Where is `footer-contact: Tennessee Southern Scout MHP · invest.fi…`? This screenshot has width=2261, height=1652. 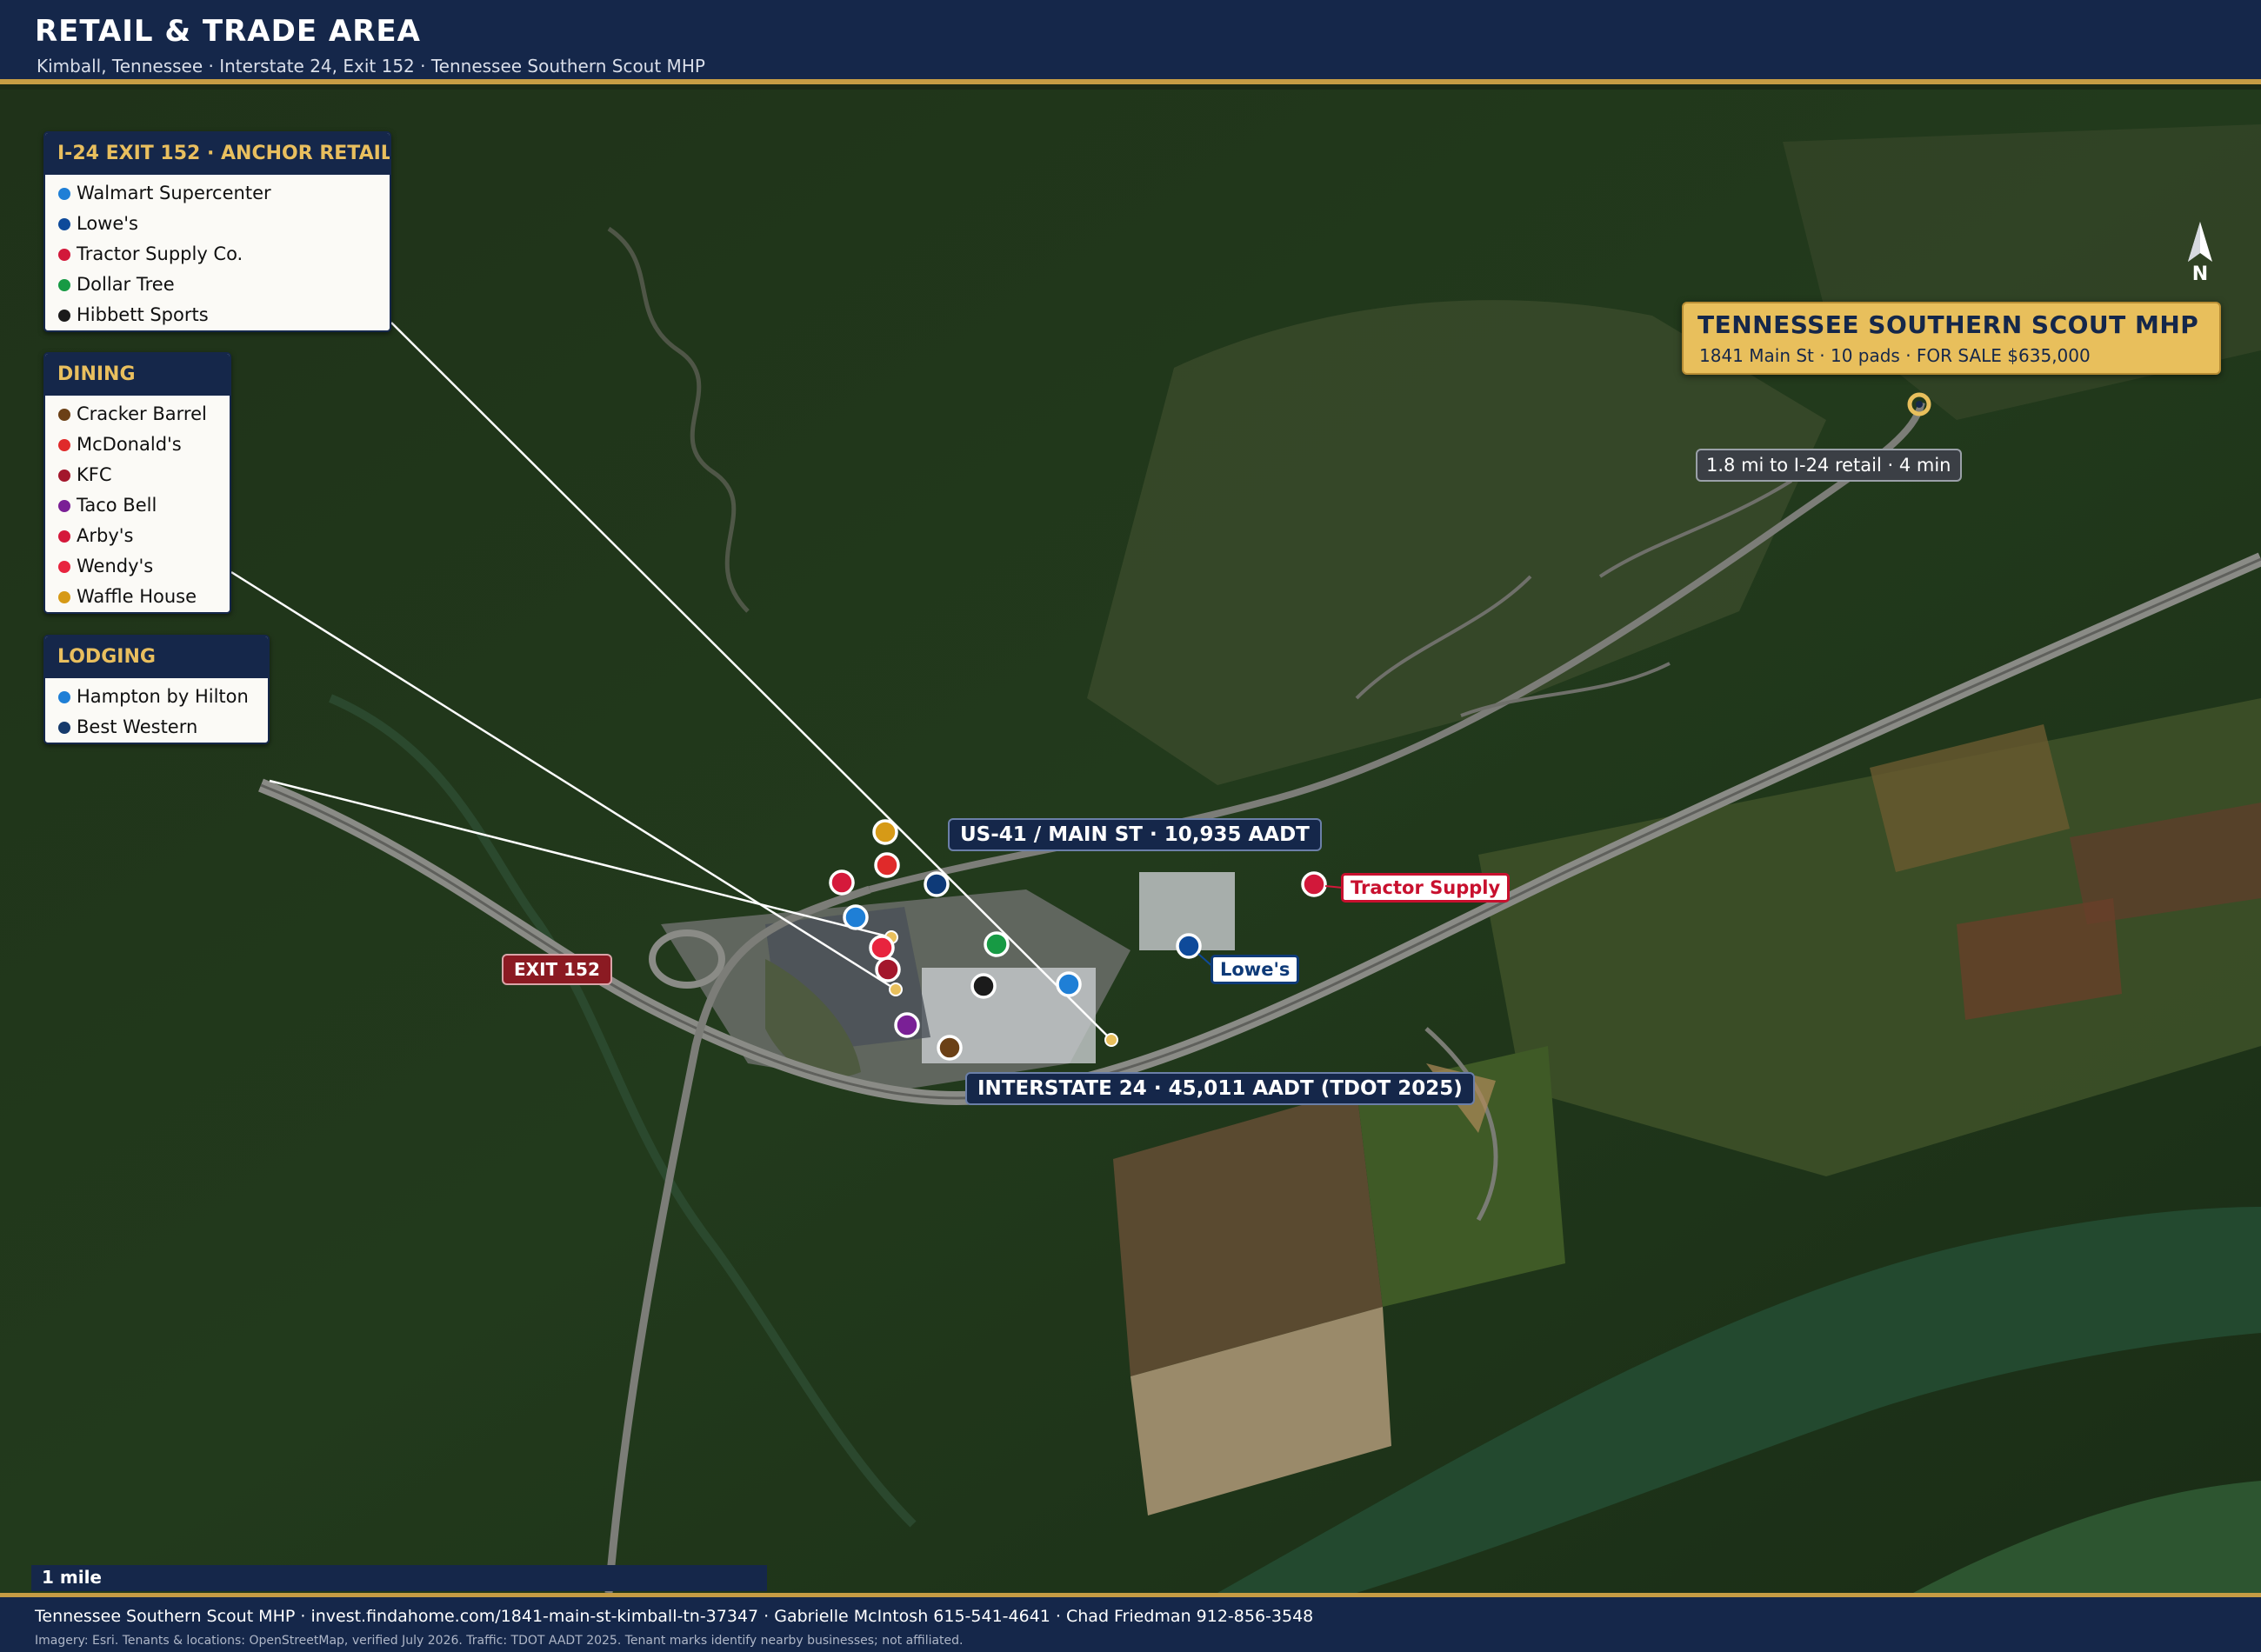 footer-contact: Tennessee Southern Scout MHP · invest.fi… is located at coordinates (674, 1616).